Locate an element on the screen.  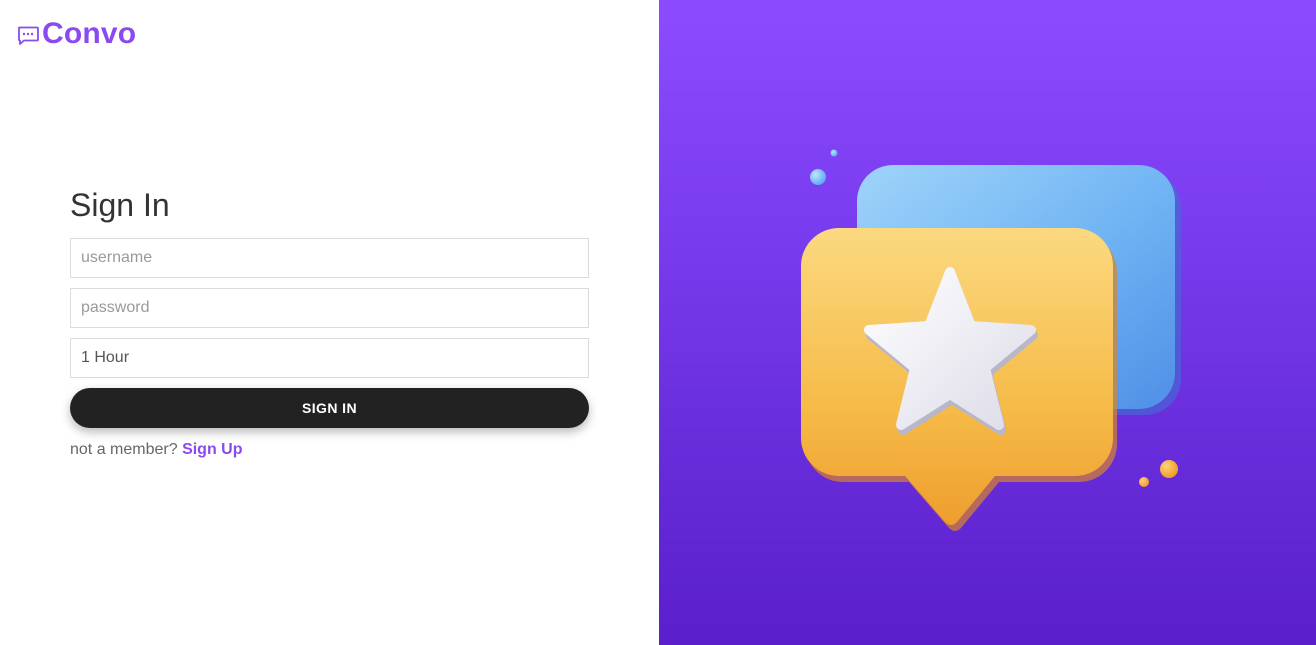
brand-logo: Convo is located at coordinates (76, 34).